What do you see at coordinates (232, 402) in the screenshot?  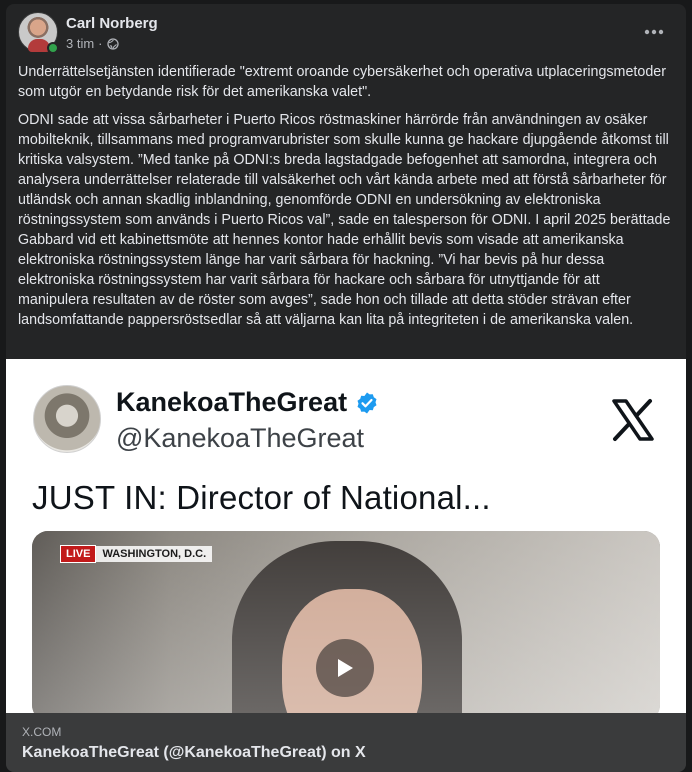 I see `x-display-name: KanekoaTheGreat` at bounding box center [232, 402].